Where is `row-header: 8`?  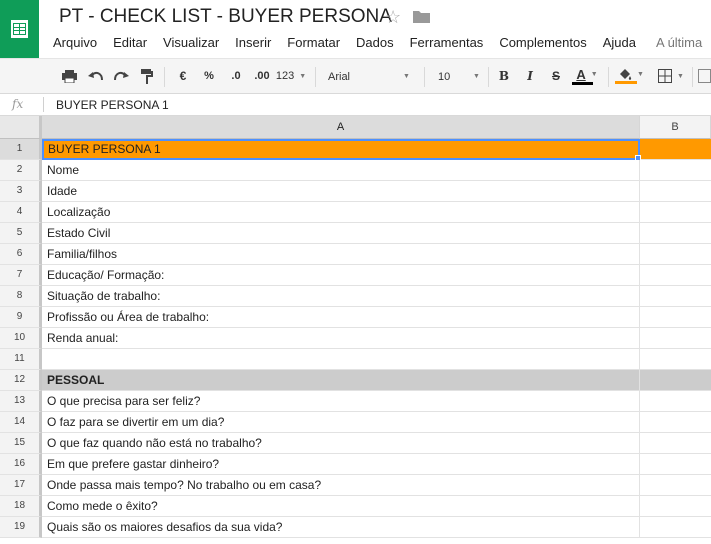
row-header: 8 is located at coordinates (21, 296).